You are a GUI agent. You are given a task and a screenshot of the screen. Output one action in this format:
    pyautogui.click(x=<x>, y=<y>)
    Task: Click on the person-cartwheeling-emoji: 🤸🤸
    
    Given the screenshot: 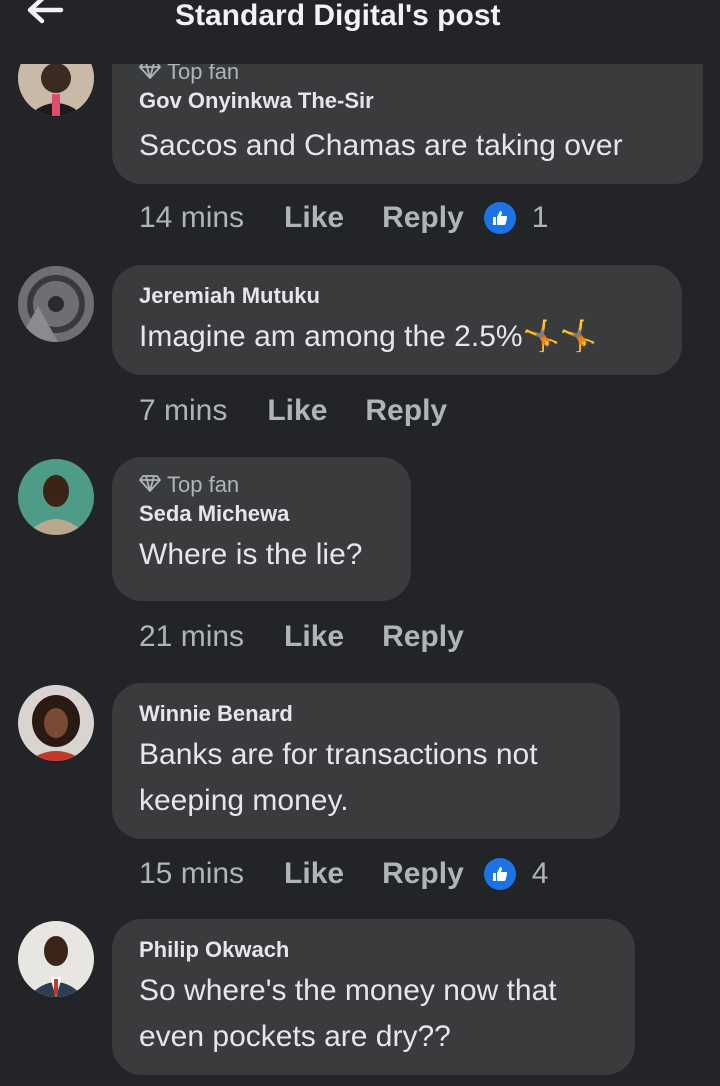 What is the action you would take?
    pyautogui.click(x=560, y=336)
    